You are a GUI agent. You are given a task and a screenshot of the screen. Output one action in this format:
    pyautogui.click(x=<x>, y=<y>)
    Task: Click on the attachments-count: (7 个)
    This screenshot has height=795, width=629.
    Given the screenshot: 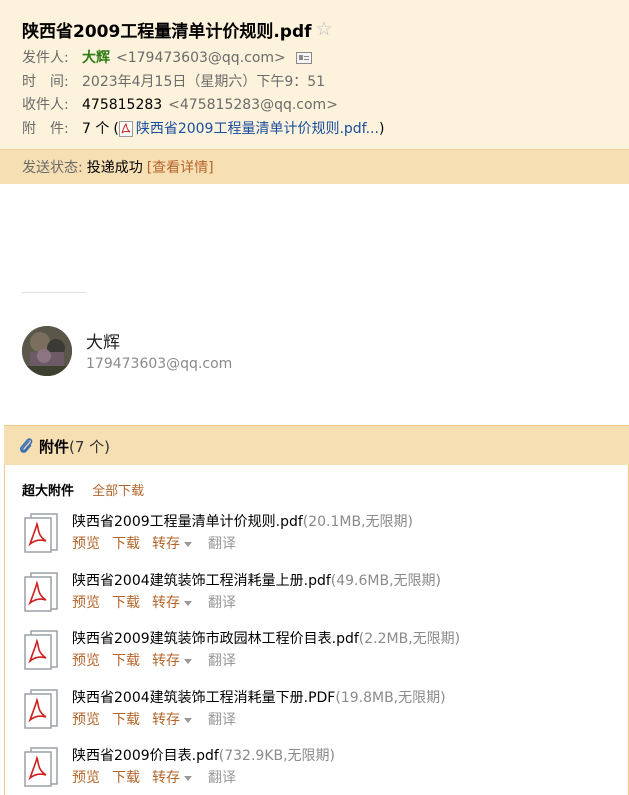 What is the action you would take?
    pyautogui.click(x=90, y=446)
    